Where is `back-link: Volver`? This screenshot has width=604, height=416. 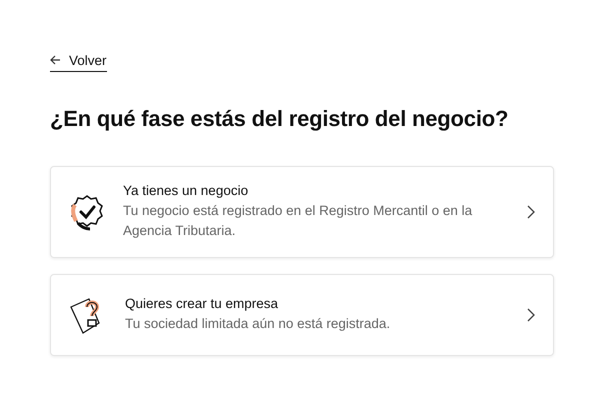 back-link: Volver is located at coordinates (78, 62).